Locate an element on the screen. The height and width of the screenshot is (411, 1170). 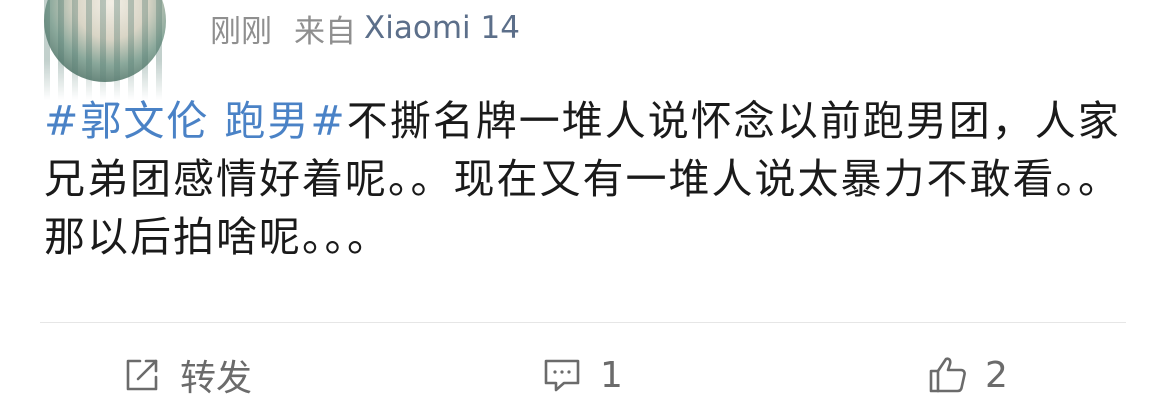
repost-button: 转发 is located at coordinates (186, 375).